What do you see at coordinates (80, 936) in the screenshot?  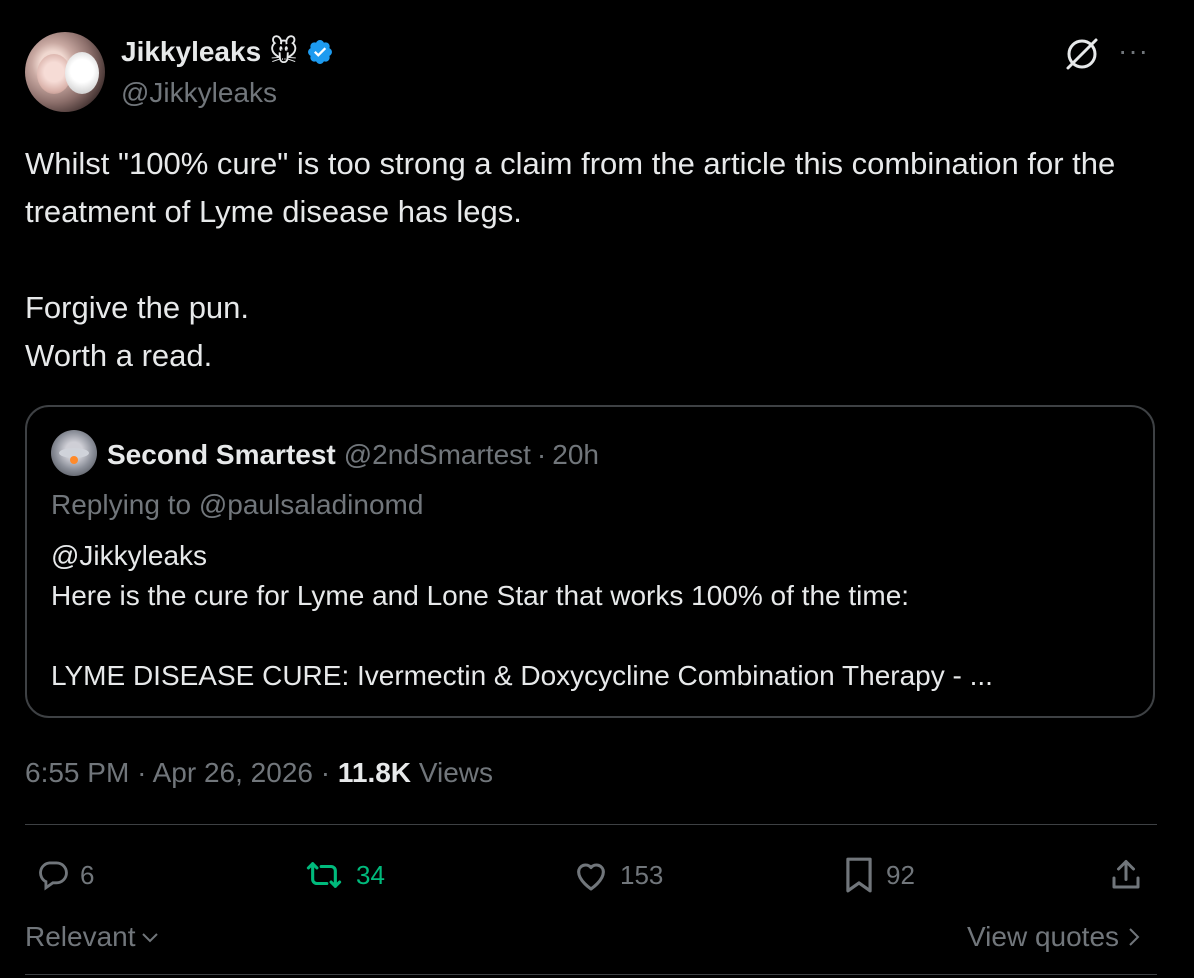 I see `sort-label: Relevant` at bounding box center [80, 936].